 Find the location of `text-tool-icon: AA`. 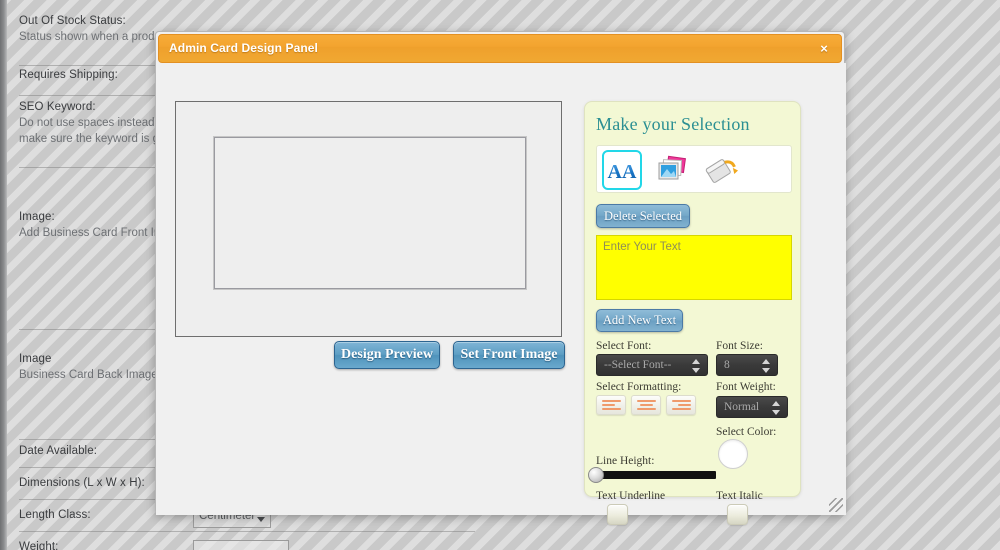

text-tool-icon: AA is located at coordinates (622, 170).